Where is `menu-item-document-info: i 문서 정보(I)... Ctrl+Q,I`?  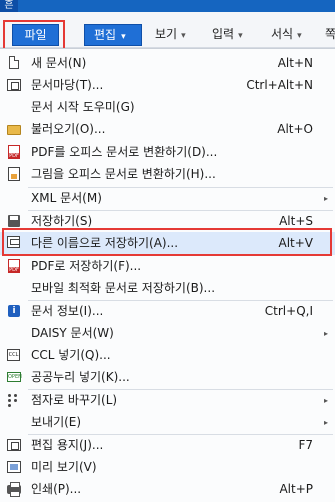 menu-item-document-info: i 문서 정보(I)... Ctrl+Q,I is located at coordinates (167, 311).